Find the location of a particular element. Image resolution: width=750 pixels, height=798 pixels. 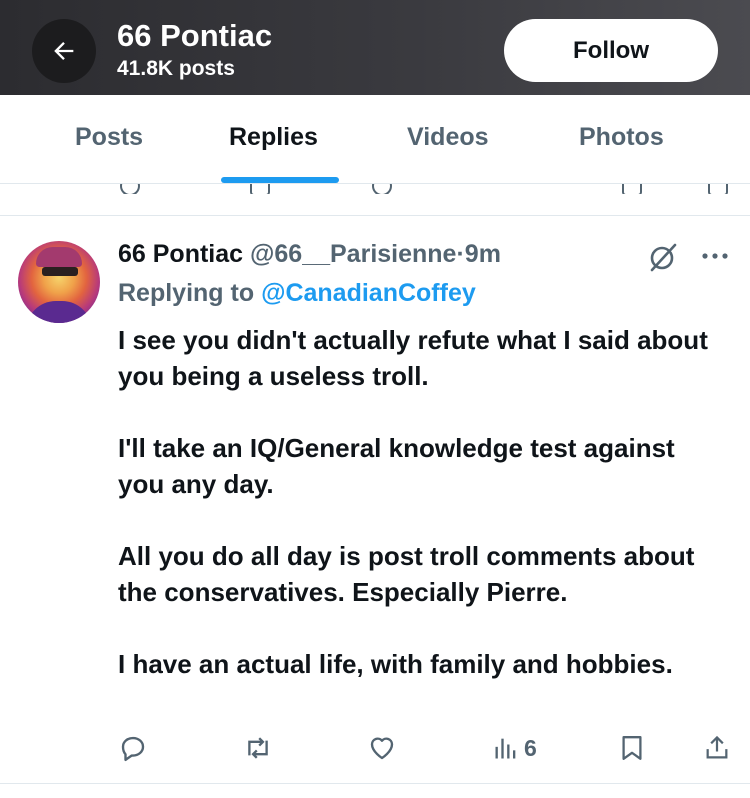

tweet-handle: @66__Parisienne is located at coordinates (353, 254).